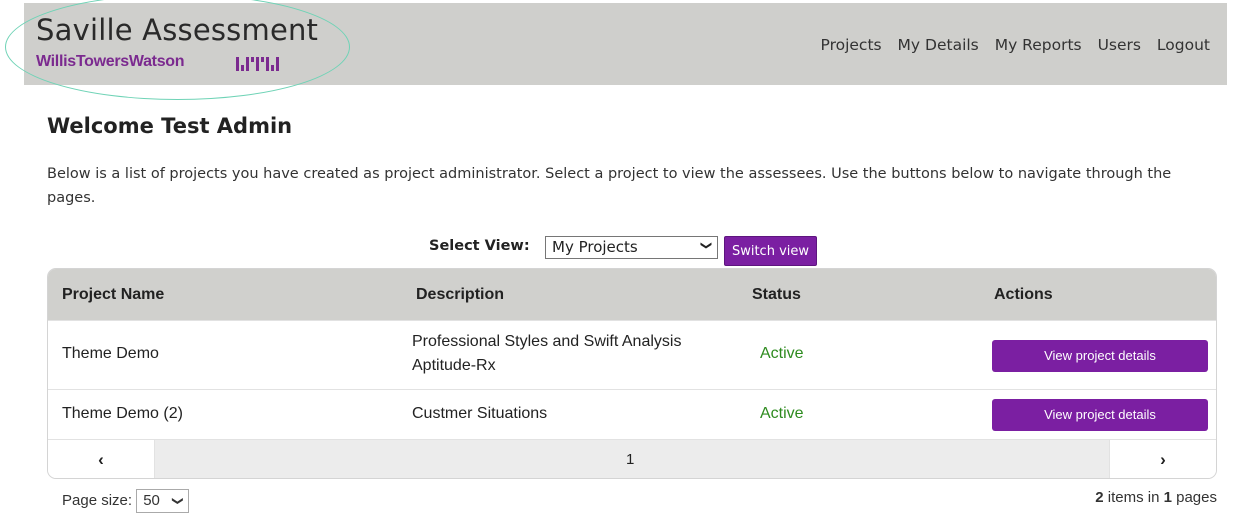  Describe the element at coordinates (113, 294) in the screenshot. I see `column-project-name: Project Name` at that location.